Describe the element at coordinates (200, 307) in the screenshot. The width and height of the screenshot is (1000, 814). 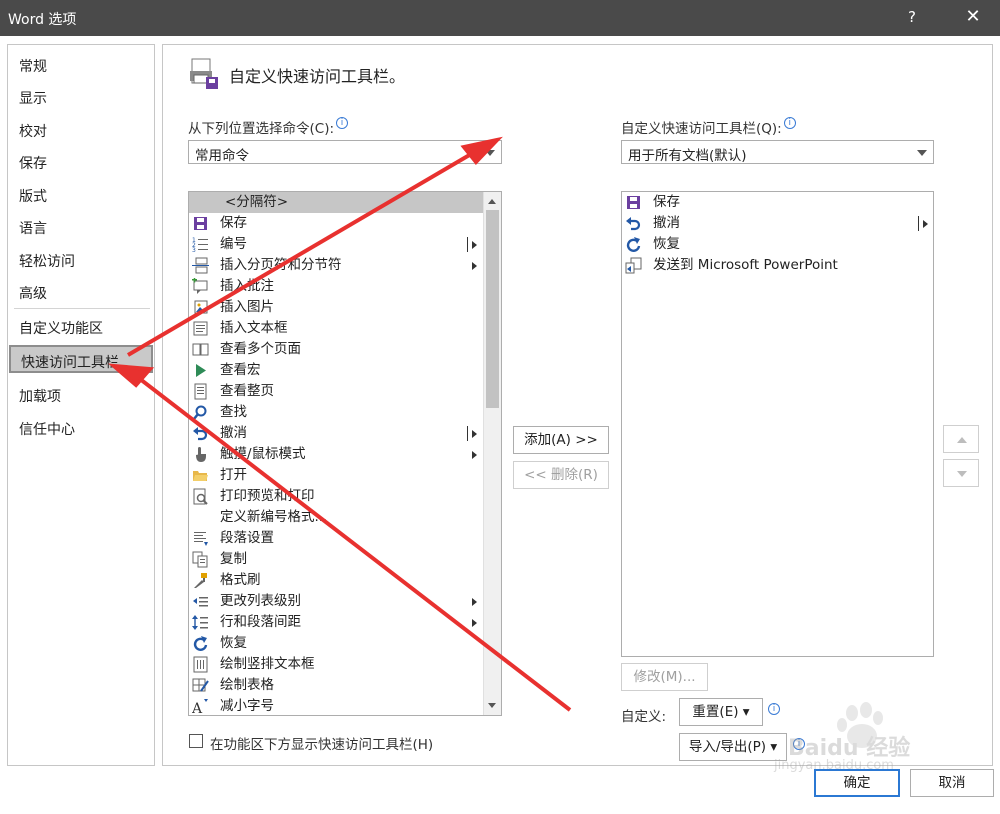
I see `picture-icon` at that location.